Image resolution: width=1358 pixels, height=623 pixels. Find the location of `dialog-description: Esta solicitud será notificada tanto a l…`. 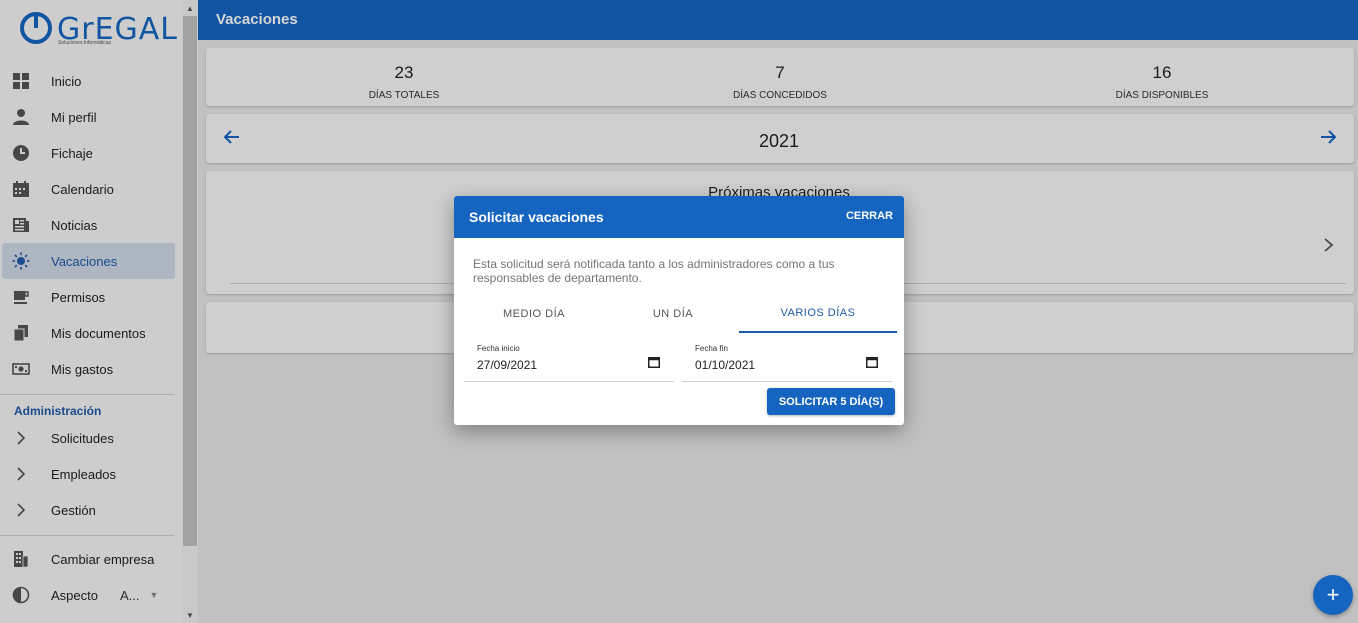

dialog-description: Esta solicitud será notificada tanto a l… is located at coordinates (654, 271).